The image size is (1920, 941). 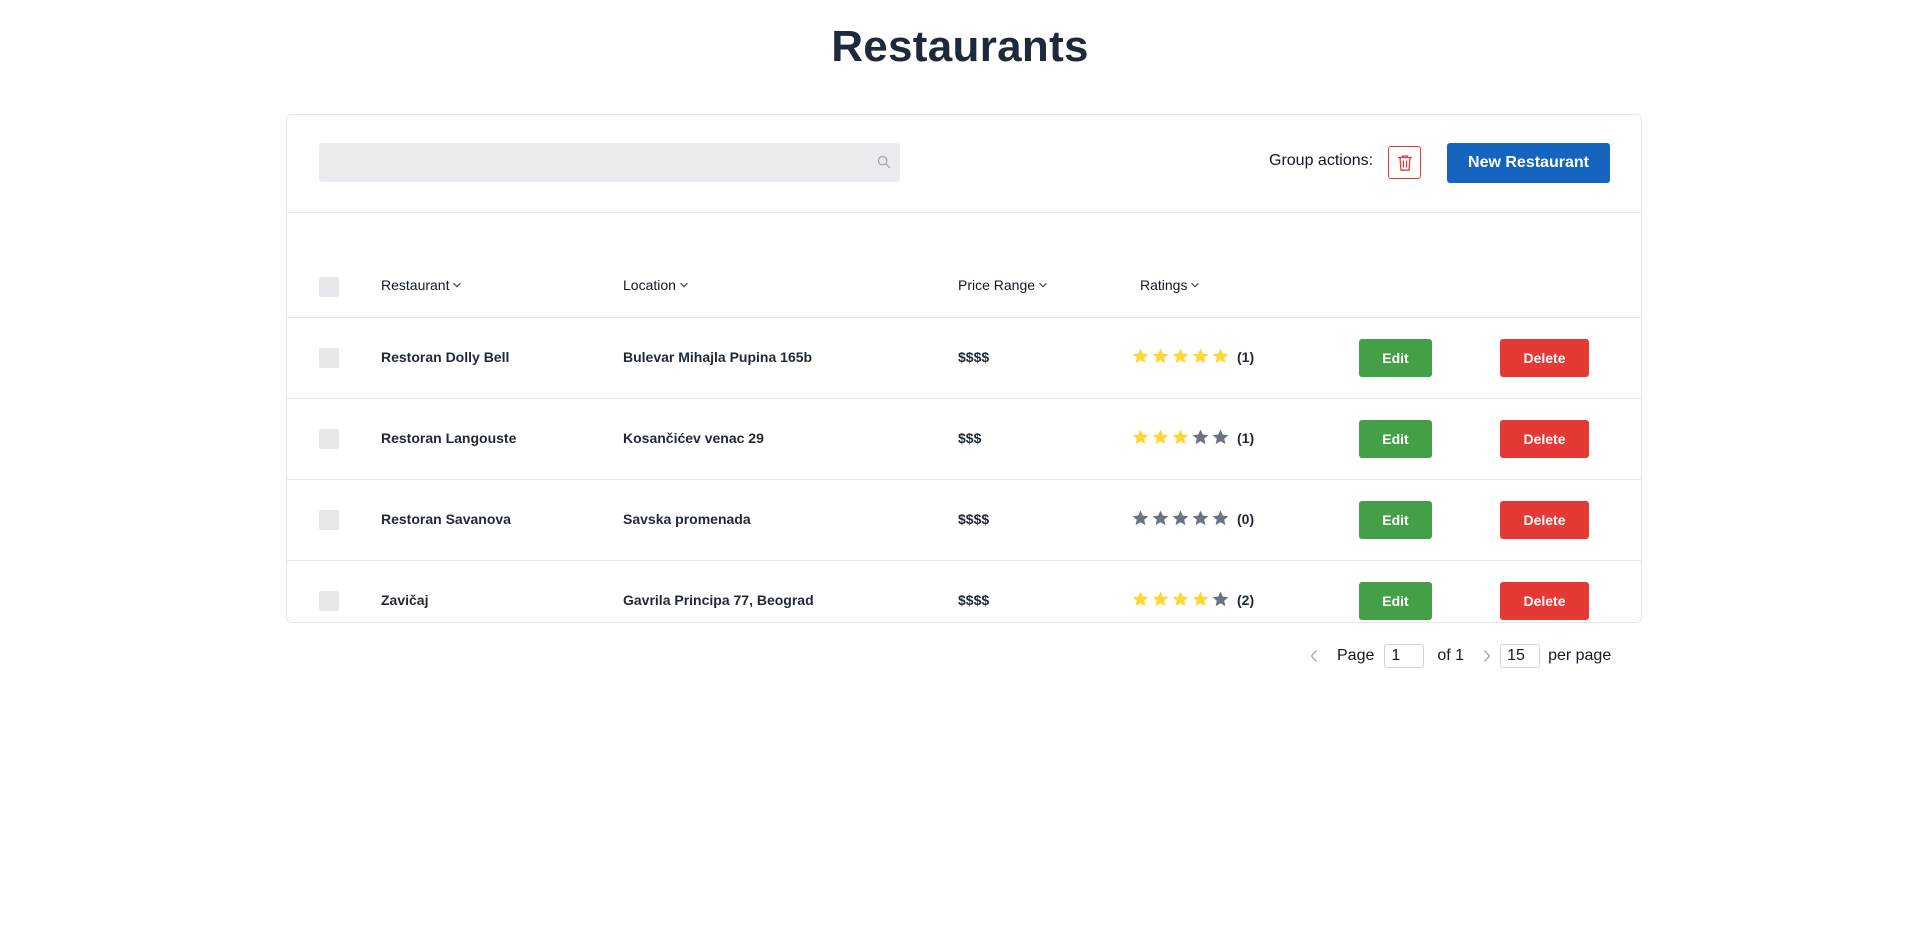 What do you see at coordinates (1164, 285) in the screenshot?
I see `column-label: Ratings` at bounding box center [1164, 285].